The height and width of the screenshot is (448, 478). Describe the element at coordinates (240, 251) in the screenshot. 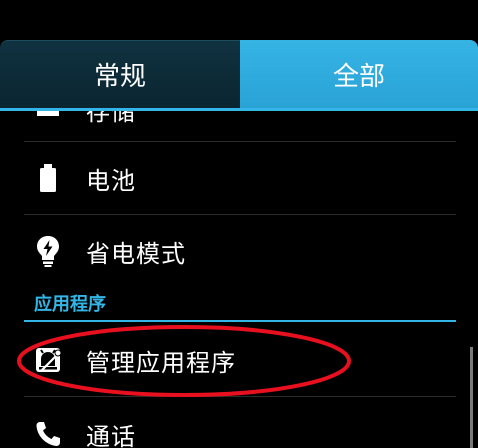

I see `list-item-power-saving: 省电模式` at that location.